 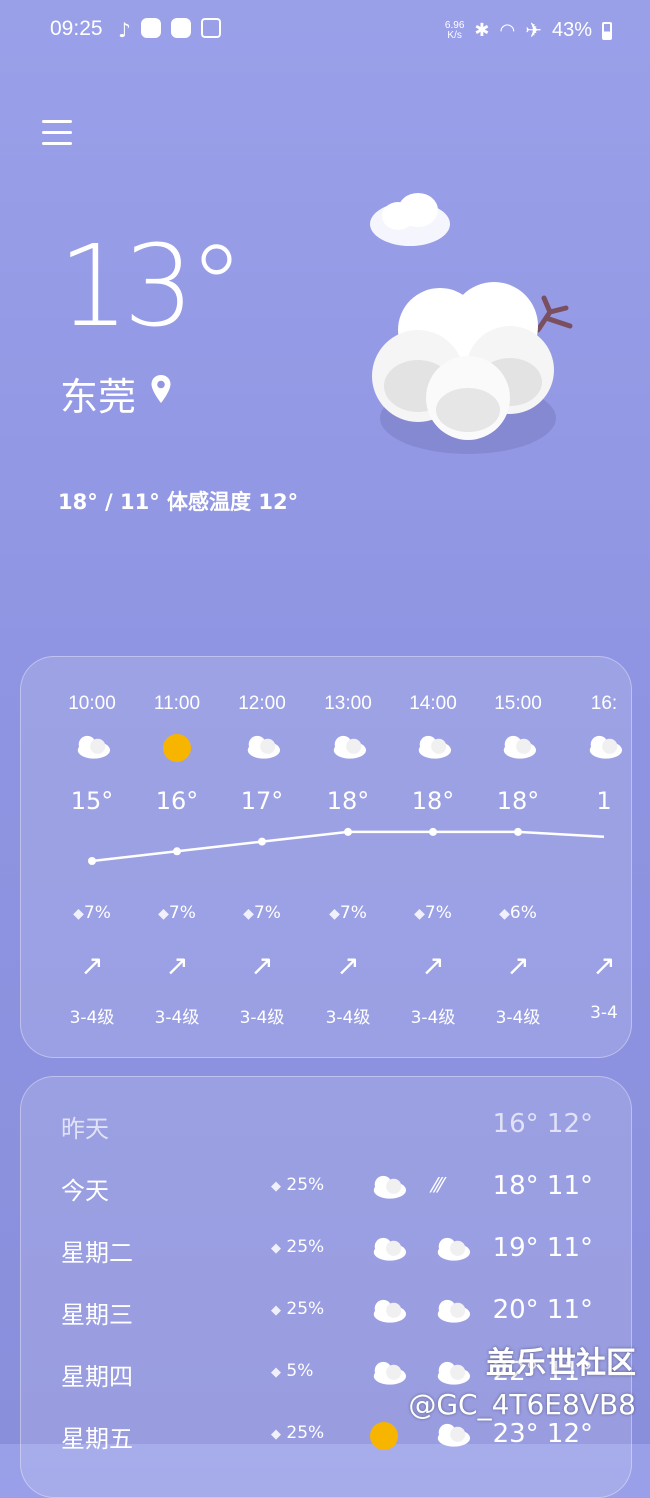 What do you see at coordinates (98, 393) in the screenshot?
I see `city-name: 东莞` at bounding box center [98, 393].